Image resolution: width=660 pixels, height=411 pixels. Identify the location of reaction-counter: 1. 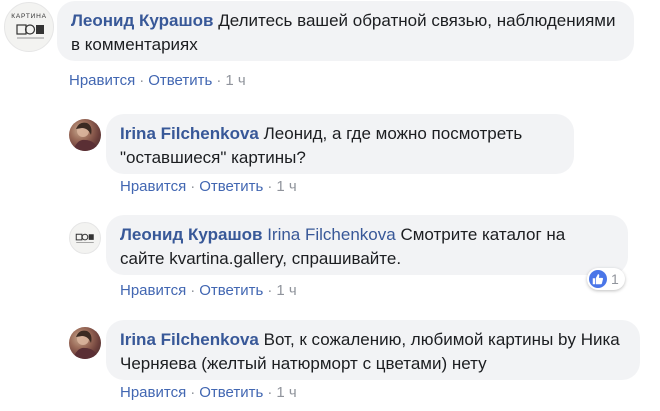
(606, 279).